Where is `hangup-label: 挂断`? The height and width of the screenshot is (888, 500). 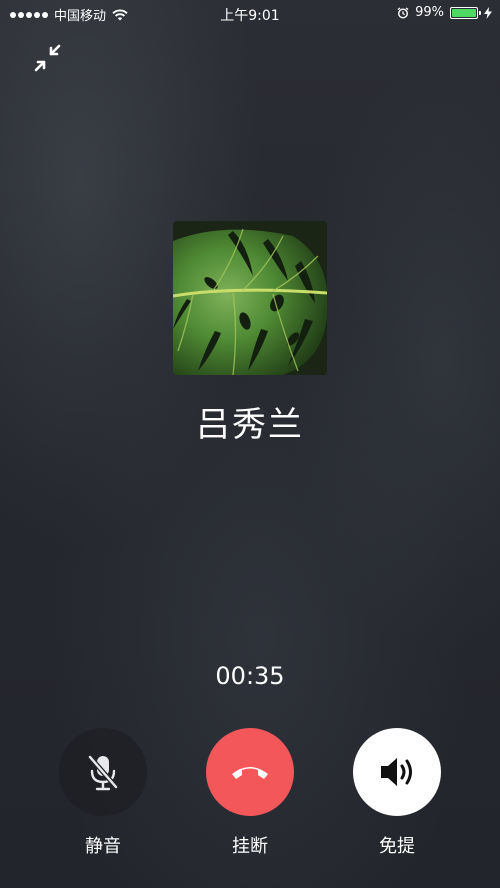 hangup-label: 挂断 is located at coordinates (250, 846).